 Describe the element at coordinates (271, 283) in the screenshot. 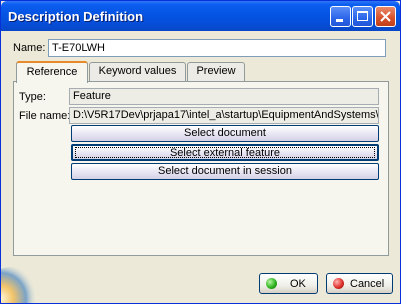

I see `green-circle-icon` at that location.